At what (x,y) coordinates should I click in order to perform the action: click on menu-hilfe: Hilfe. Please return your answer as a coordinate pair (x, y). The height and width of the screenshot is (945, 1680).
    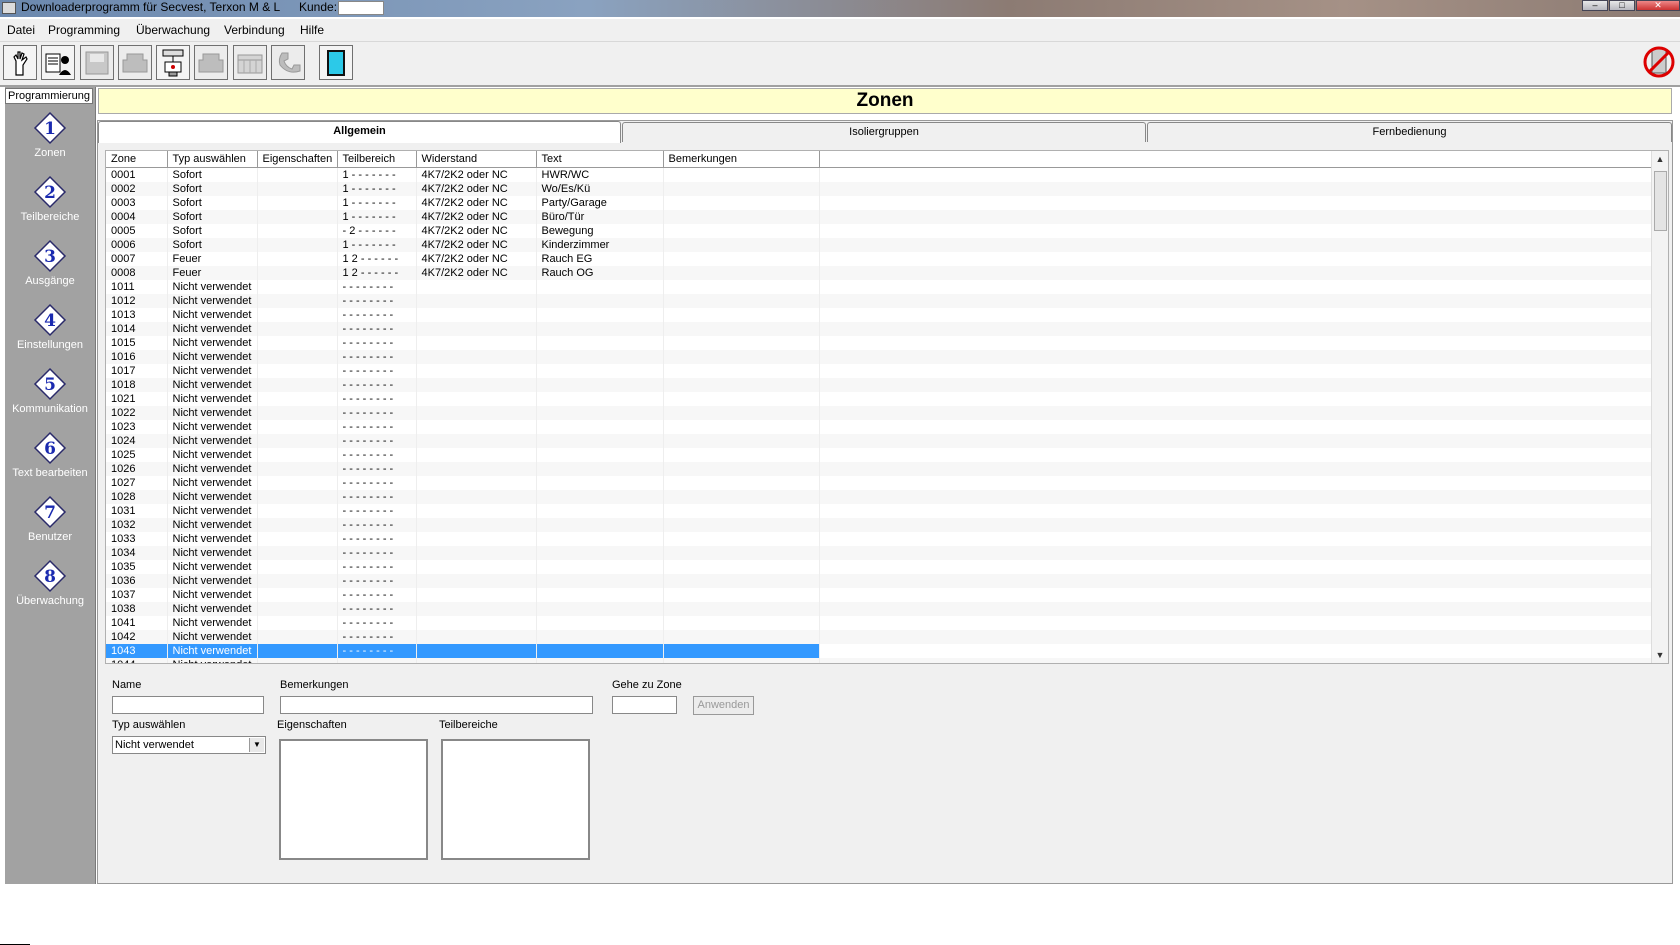
    Looking at the image, I should click on (312, 30).